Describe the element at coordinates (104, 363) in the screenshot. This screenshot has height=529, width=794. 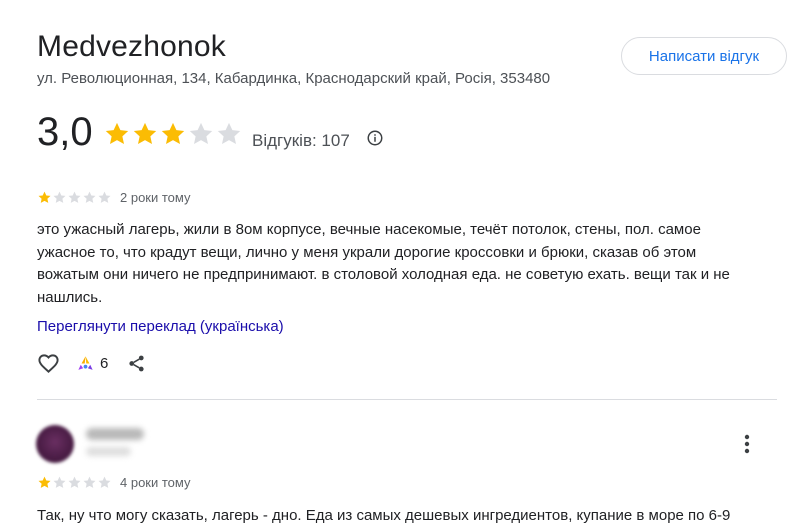
I see `likes-count: 6` at that location.